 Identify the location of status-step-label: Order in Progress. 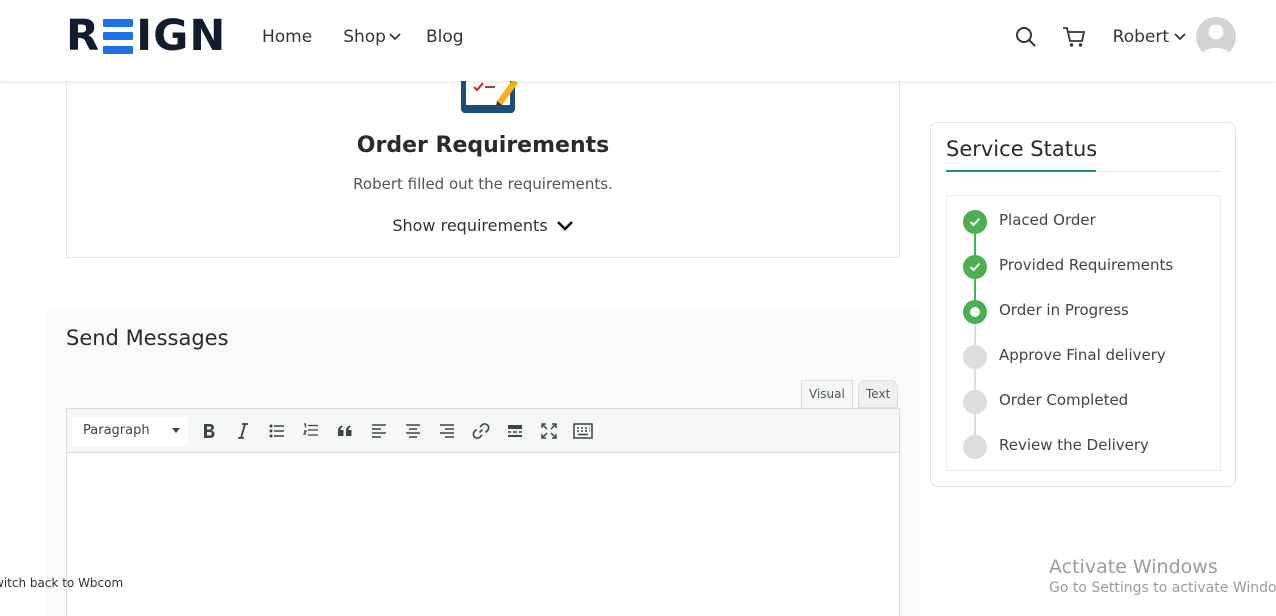
(1064, 310).